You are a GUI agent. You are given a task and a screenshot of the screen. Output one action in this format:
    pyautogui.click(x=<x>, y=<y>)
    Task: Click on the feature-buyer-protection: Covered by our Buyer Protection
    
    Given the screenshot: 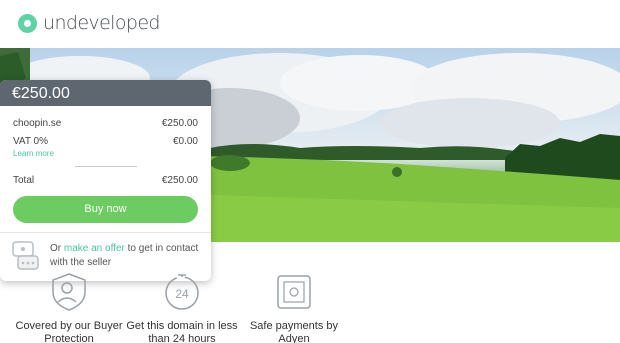 What is the action you would take?
    pyautogui.click(x=69, y=307)
    